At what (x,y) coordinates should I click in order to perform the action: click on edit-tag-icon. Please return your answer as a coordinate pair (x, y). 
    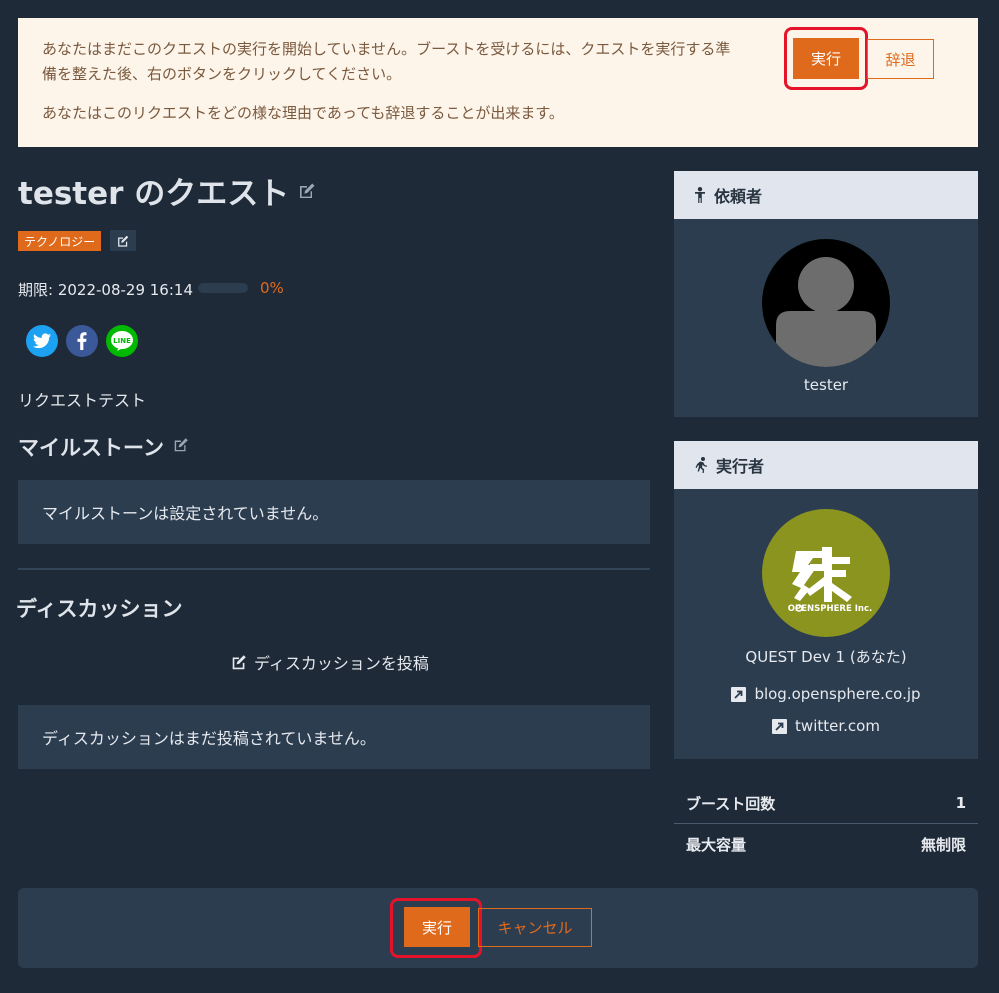
    Looking at the image, I should click on (123, 240).